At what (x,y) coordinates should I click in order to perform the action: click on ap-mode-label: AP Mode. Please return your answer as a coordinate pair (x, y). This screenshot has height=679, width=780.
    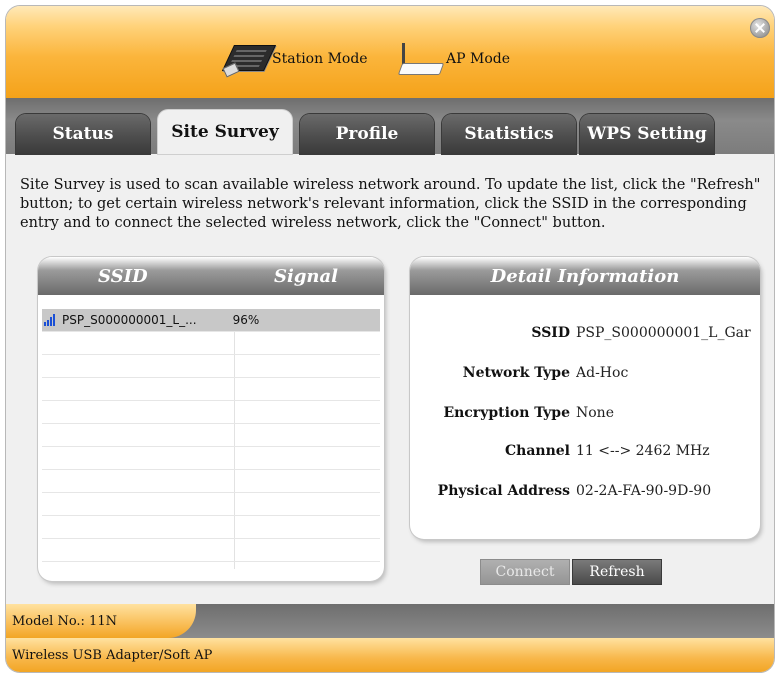
    Looking at the image, I should click on (478, 59).